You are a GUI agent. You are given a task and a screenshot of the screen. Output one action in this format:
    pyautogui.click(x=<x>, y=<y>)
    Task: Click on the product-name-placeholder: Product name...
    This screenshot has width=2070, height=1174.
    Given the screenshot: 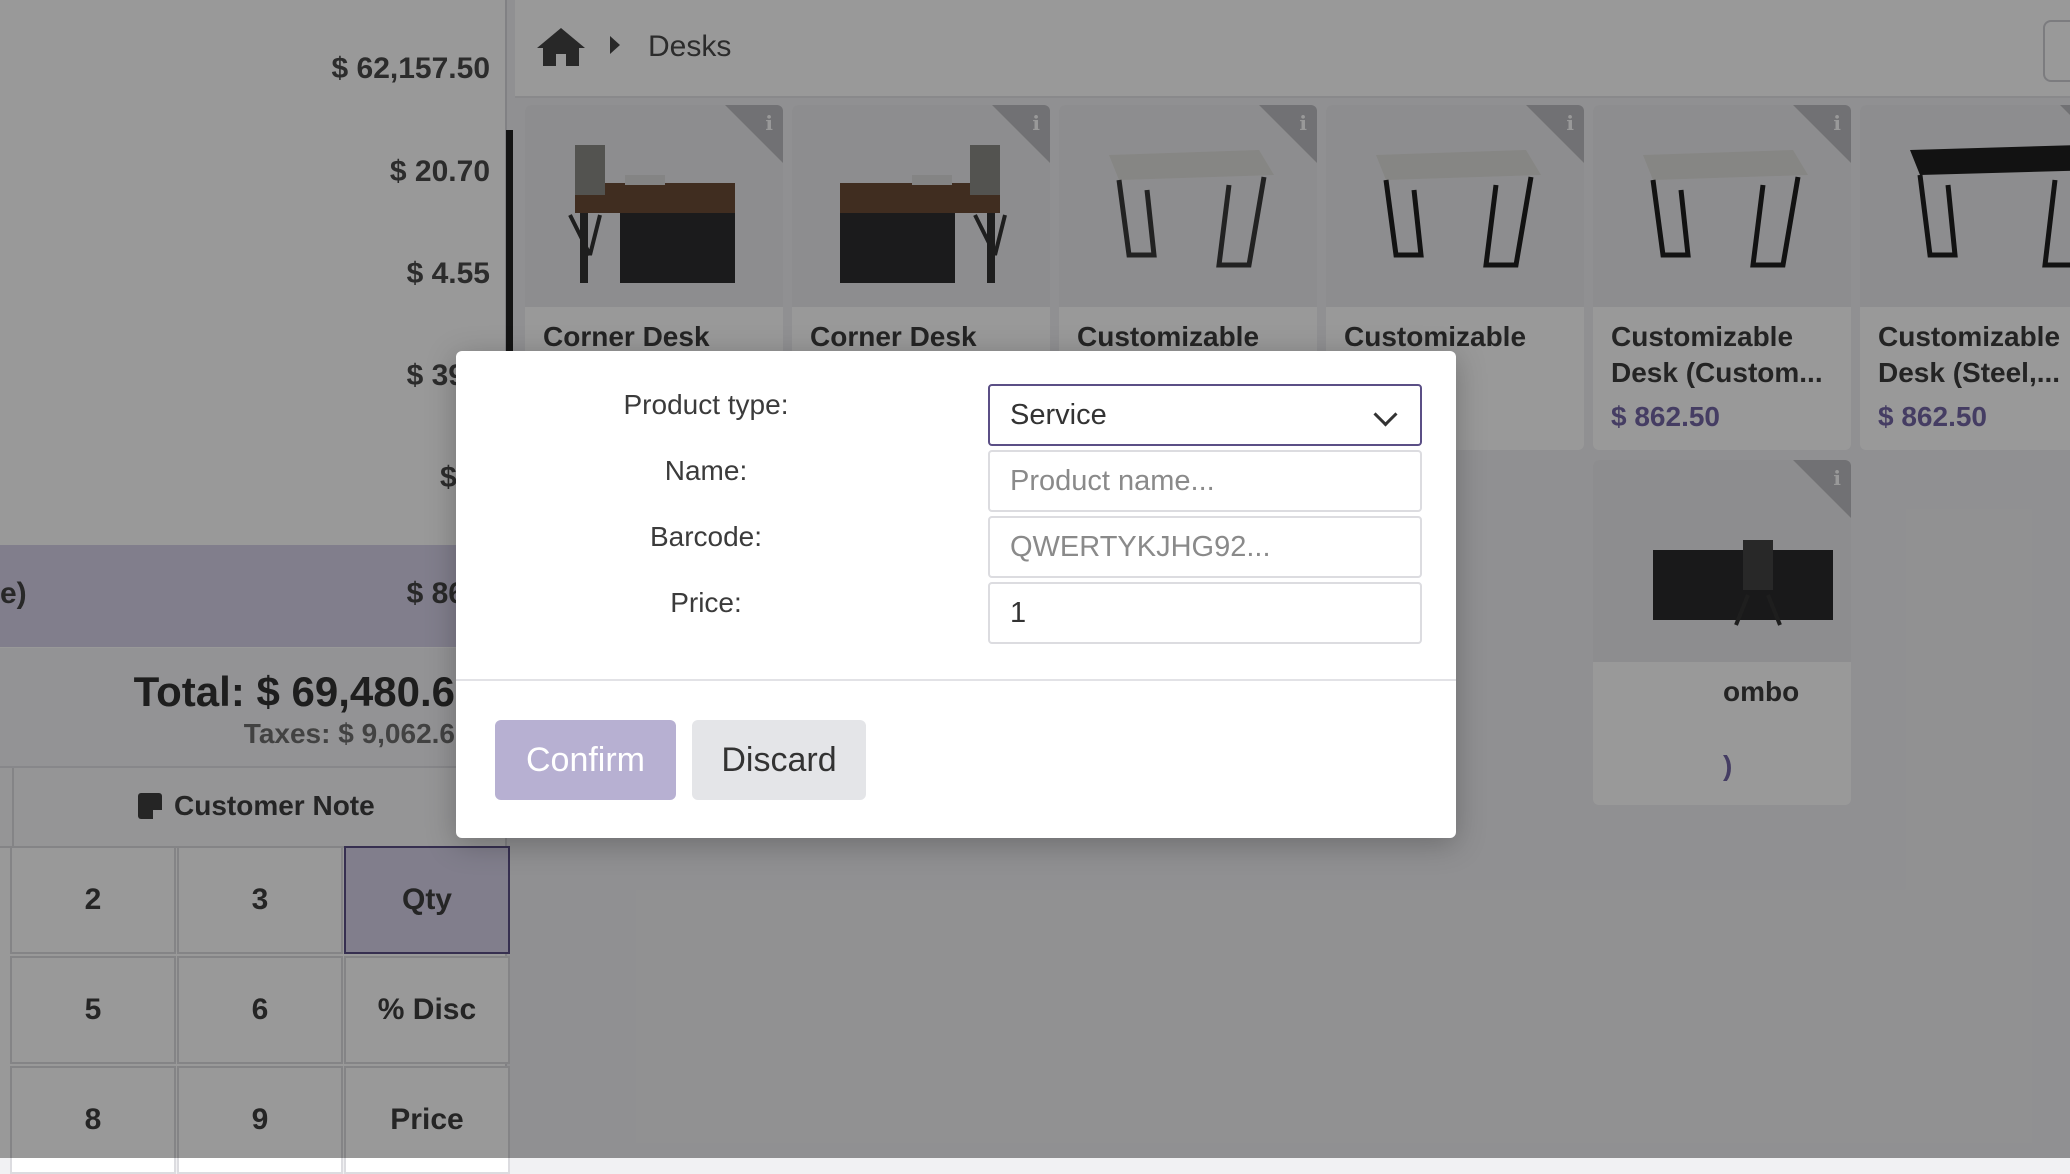 What is the action you would take?
    pyautogui.click(x=1112, y=480)
    